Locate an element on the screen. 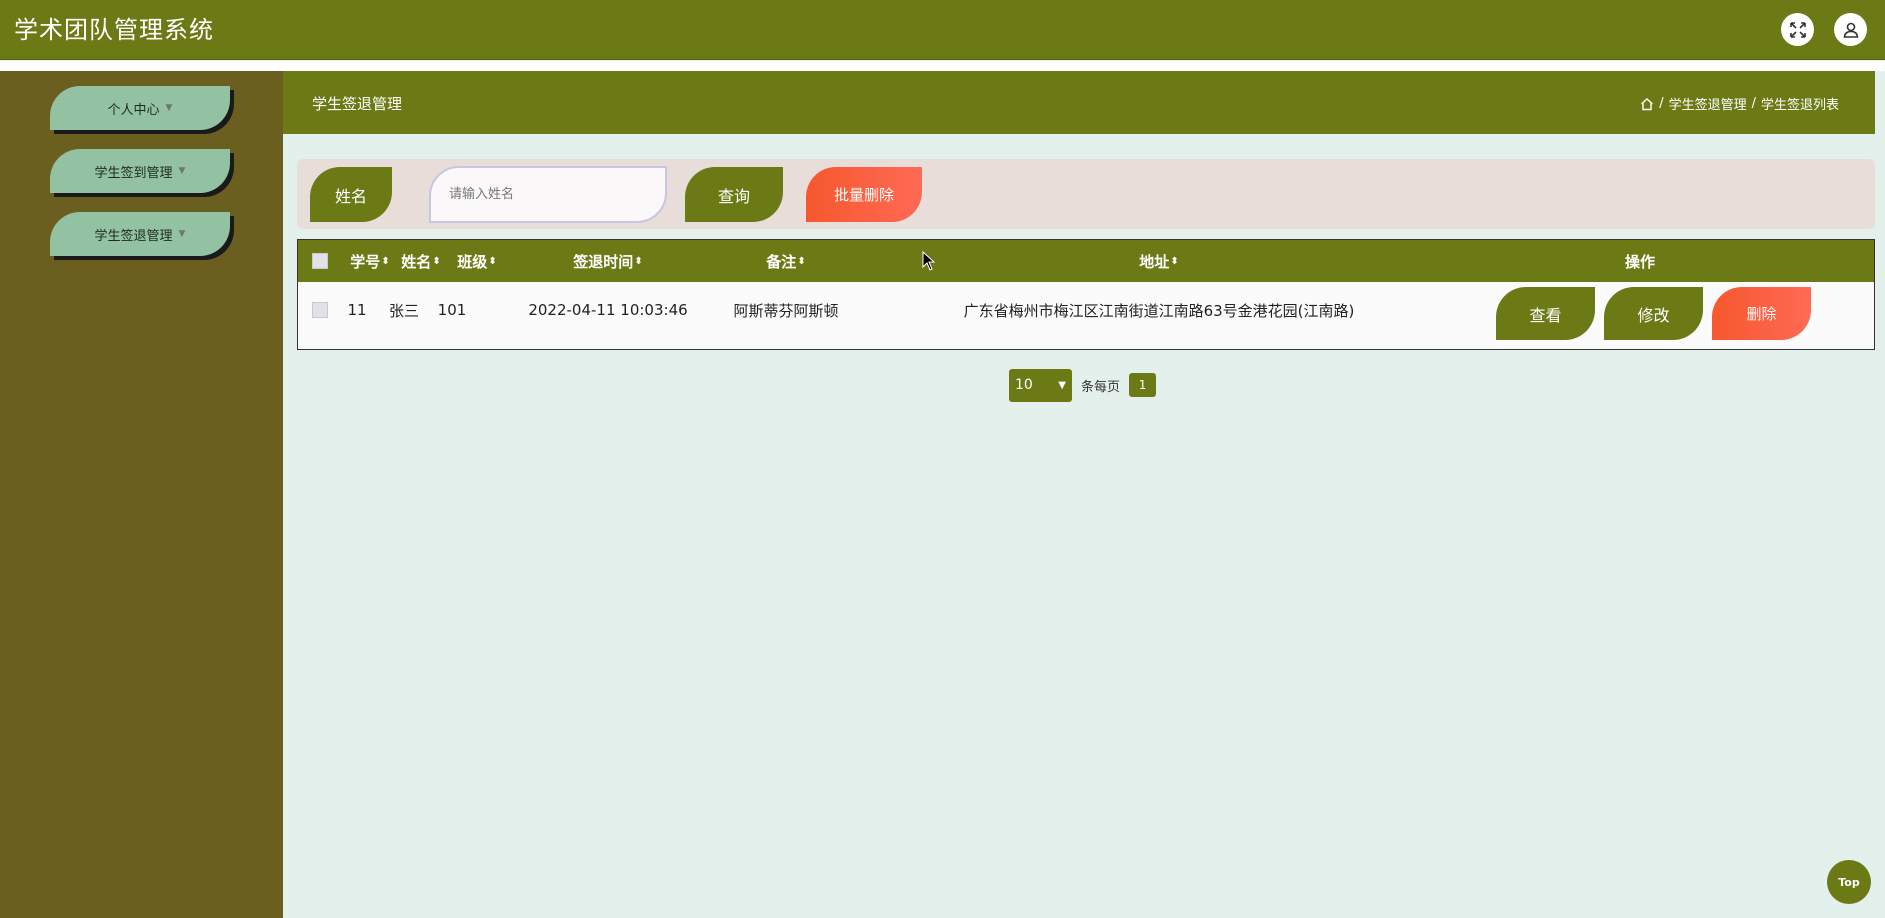 The width and height of the screenshot is (1885, 918). row-checkbox-cell is located at coordinates (320, 310).